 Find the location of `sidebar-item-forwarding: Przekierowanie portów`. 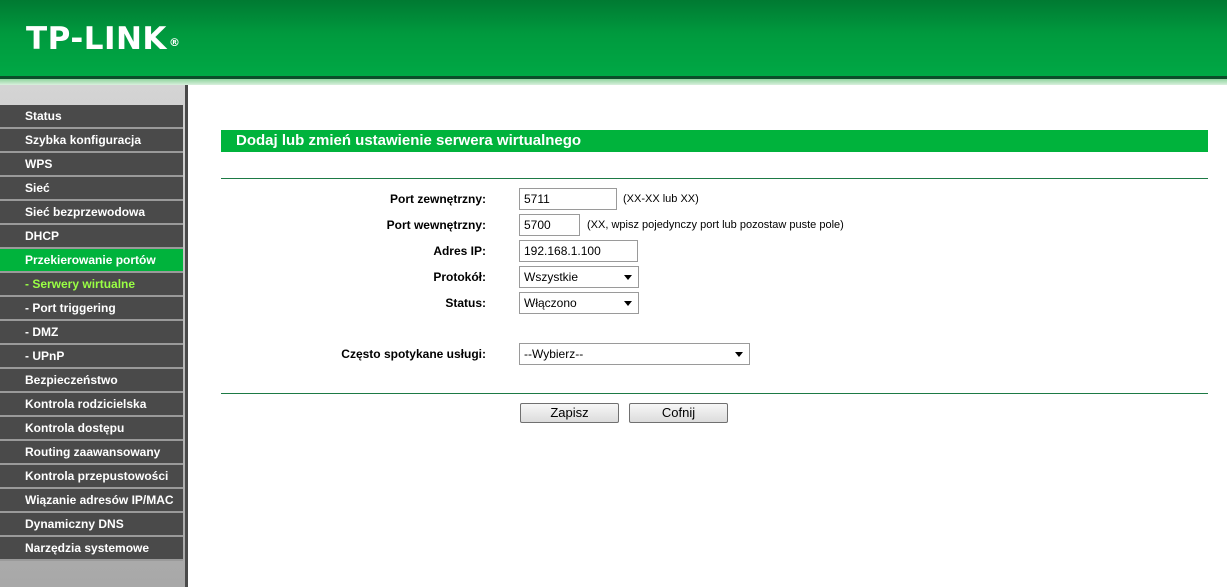

sidebar-item-forwarding: Przekierowanie portów is located at coordinates (91, 261).